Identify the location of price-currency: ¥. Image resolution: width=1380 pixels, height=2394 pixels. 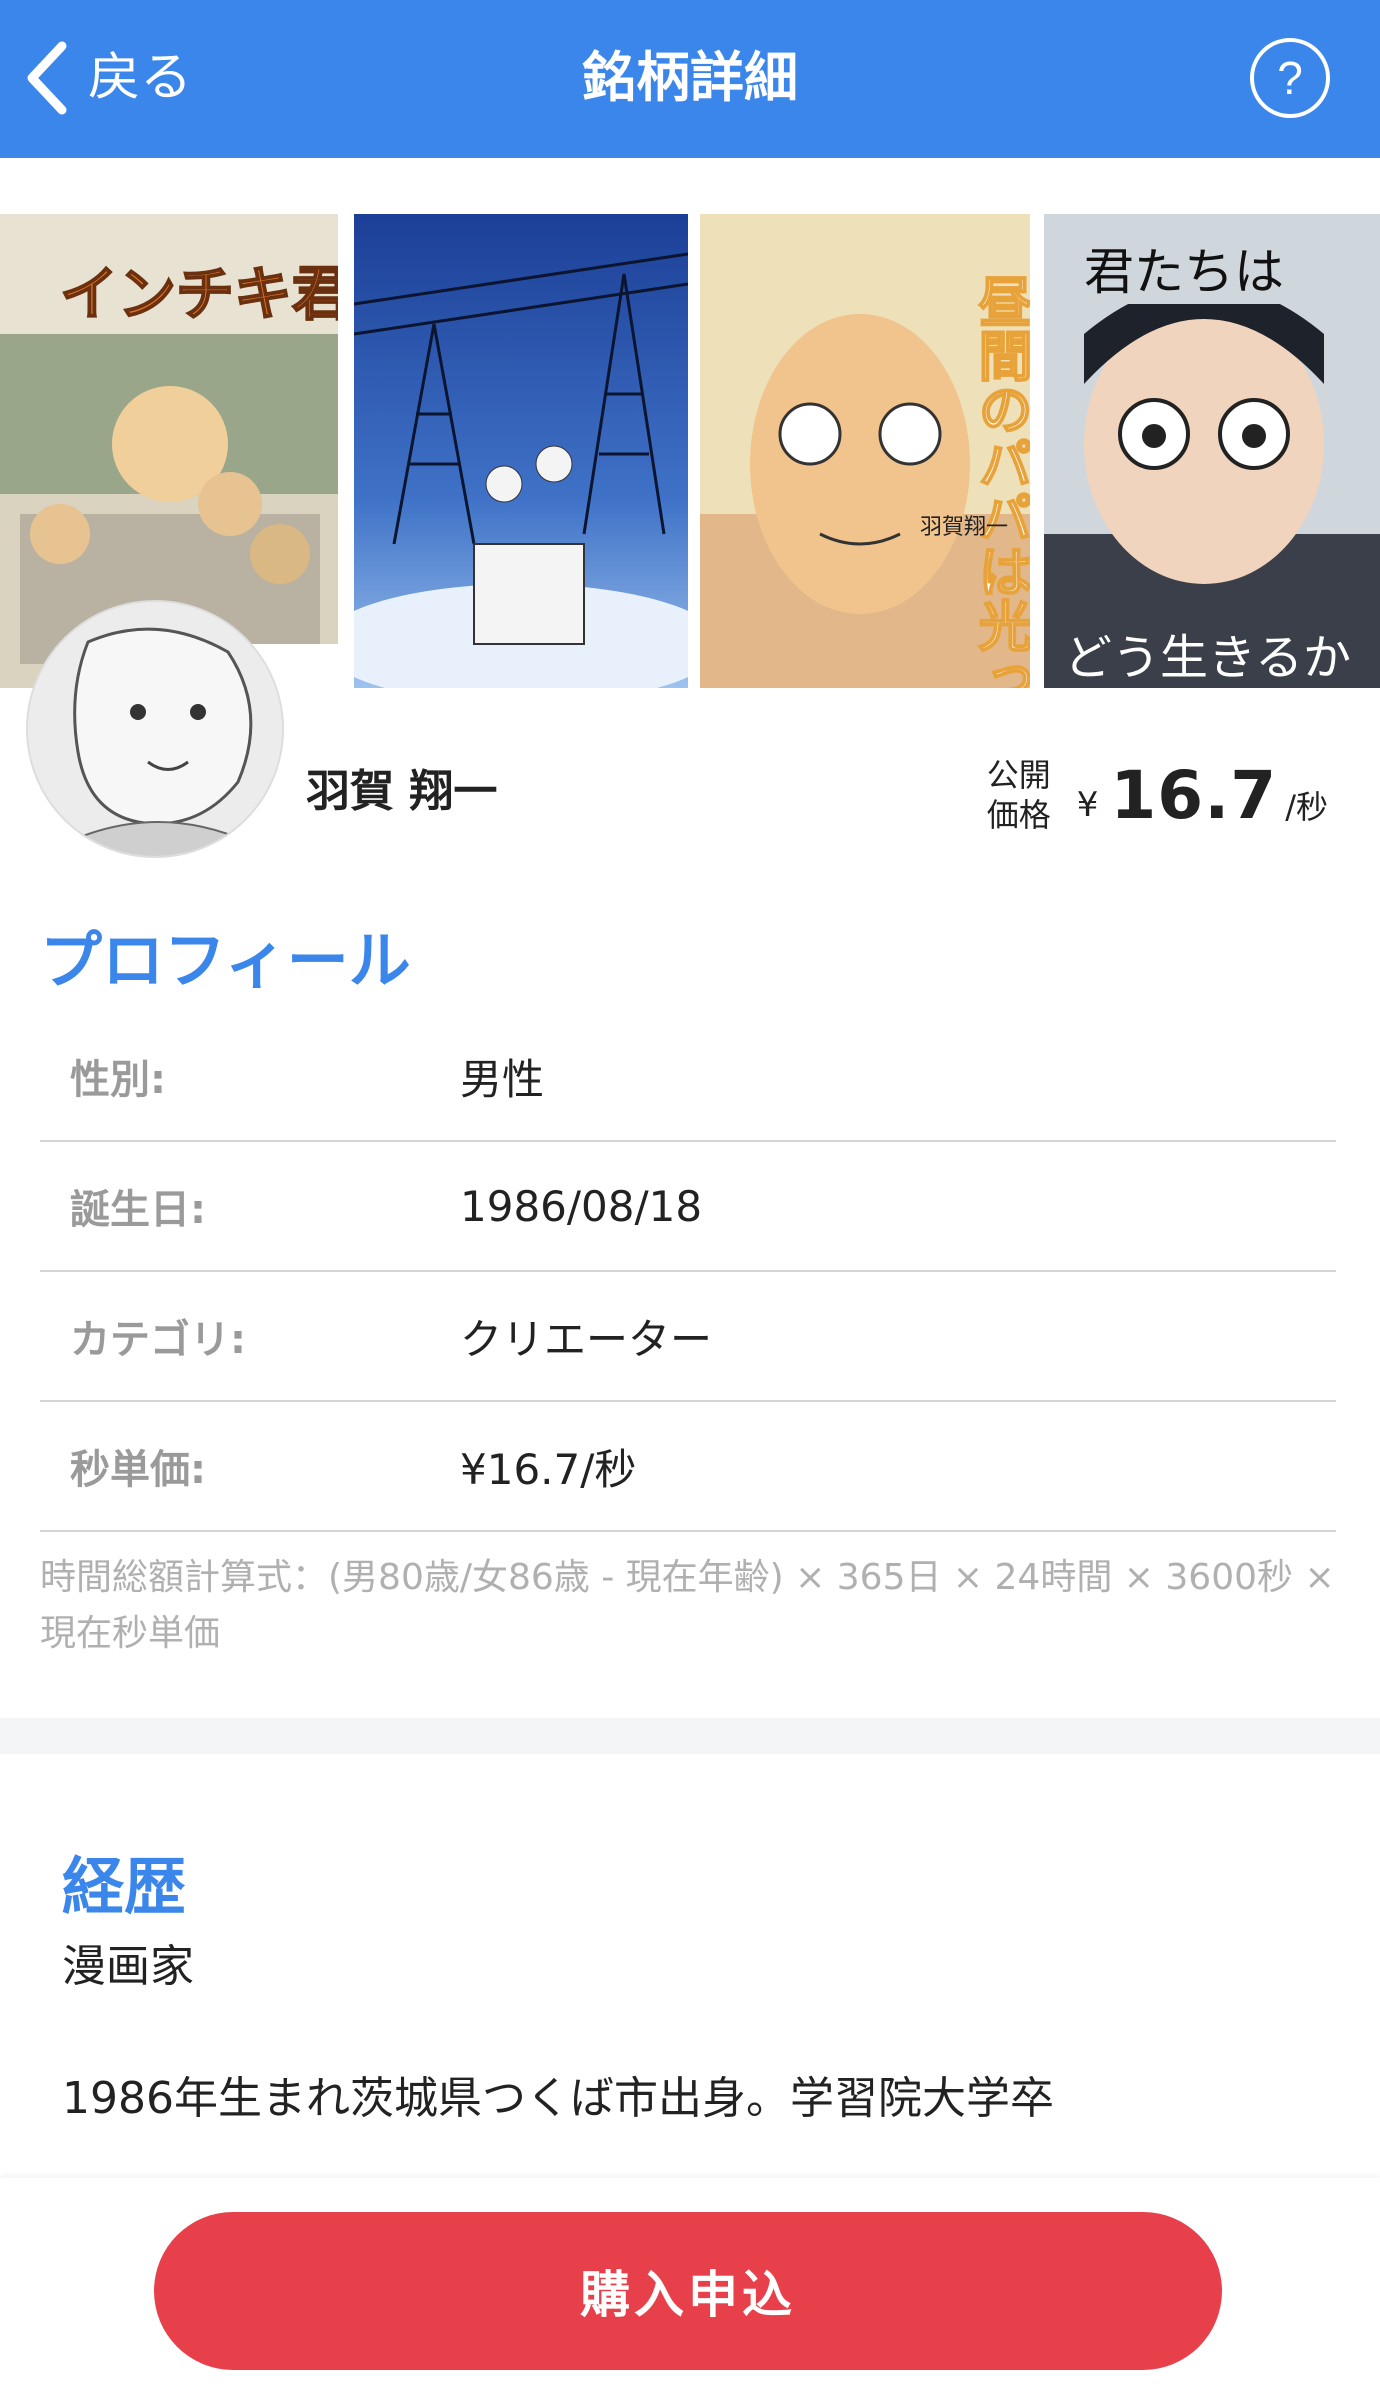
(1087, 805).